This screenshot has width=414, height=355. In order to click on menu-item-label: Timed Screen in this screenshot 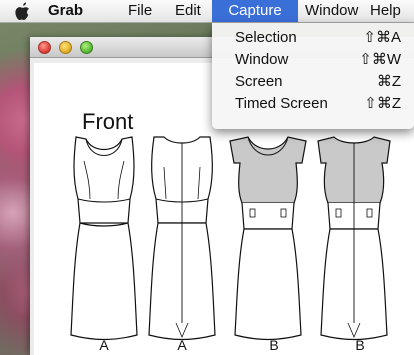, I will do `click(281, 103)`.